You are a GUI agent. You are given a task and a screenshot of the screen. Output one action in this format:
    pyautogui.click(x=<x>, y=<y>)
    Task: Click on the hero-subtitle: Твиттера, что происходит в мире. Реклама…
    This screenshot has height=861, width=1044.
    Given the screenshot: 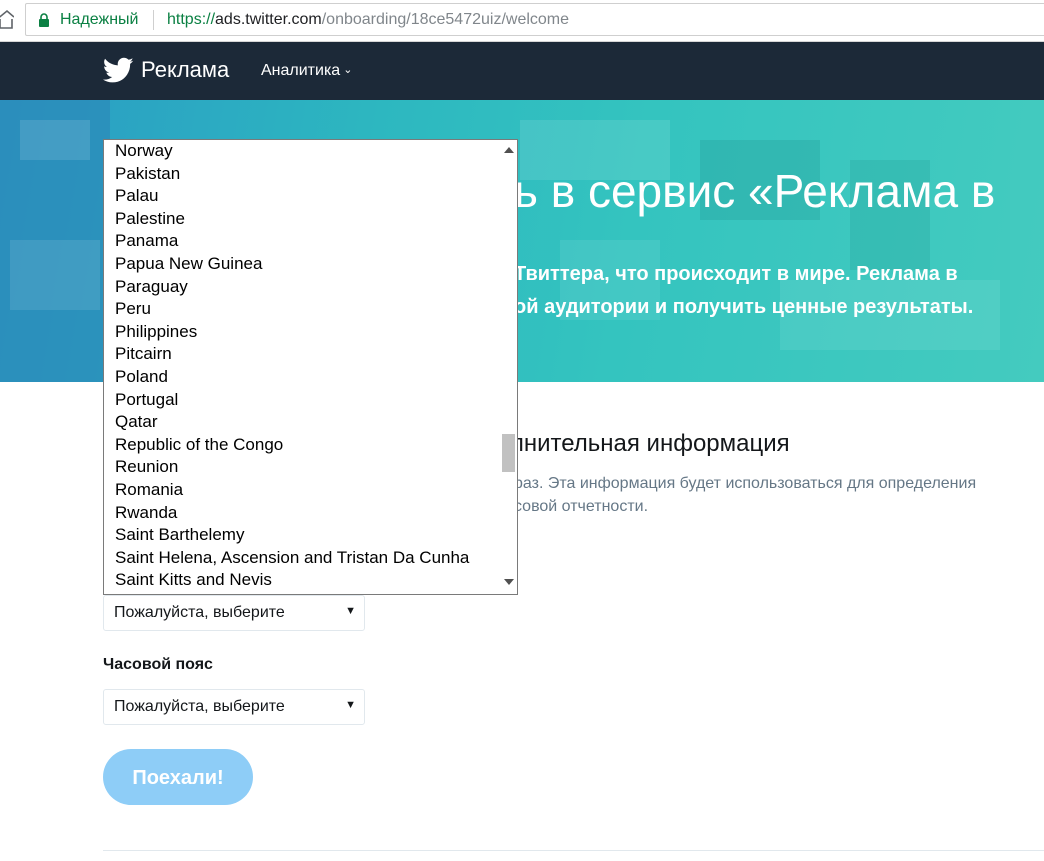 What is the action you would take?
    pyautogui.click(x=743, y=291)
    